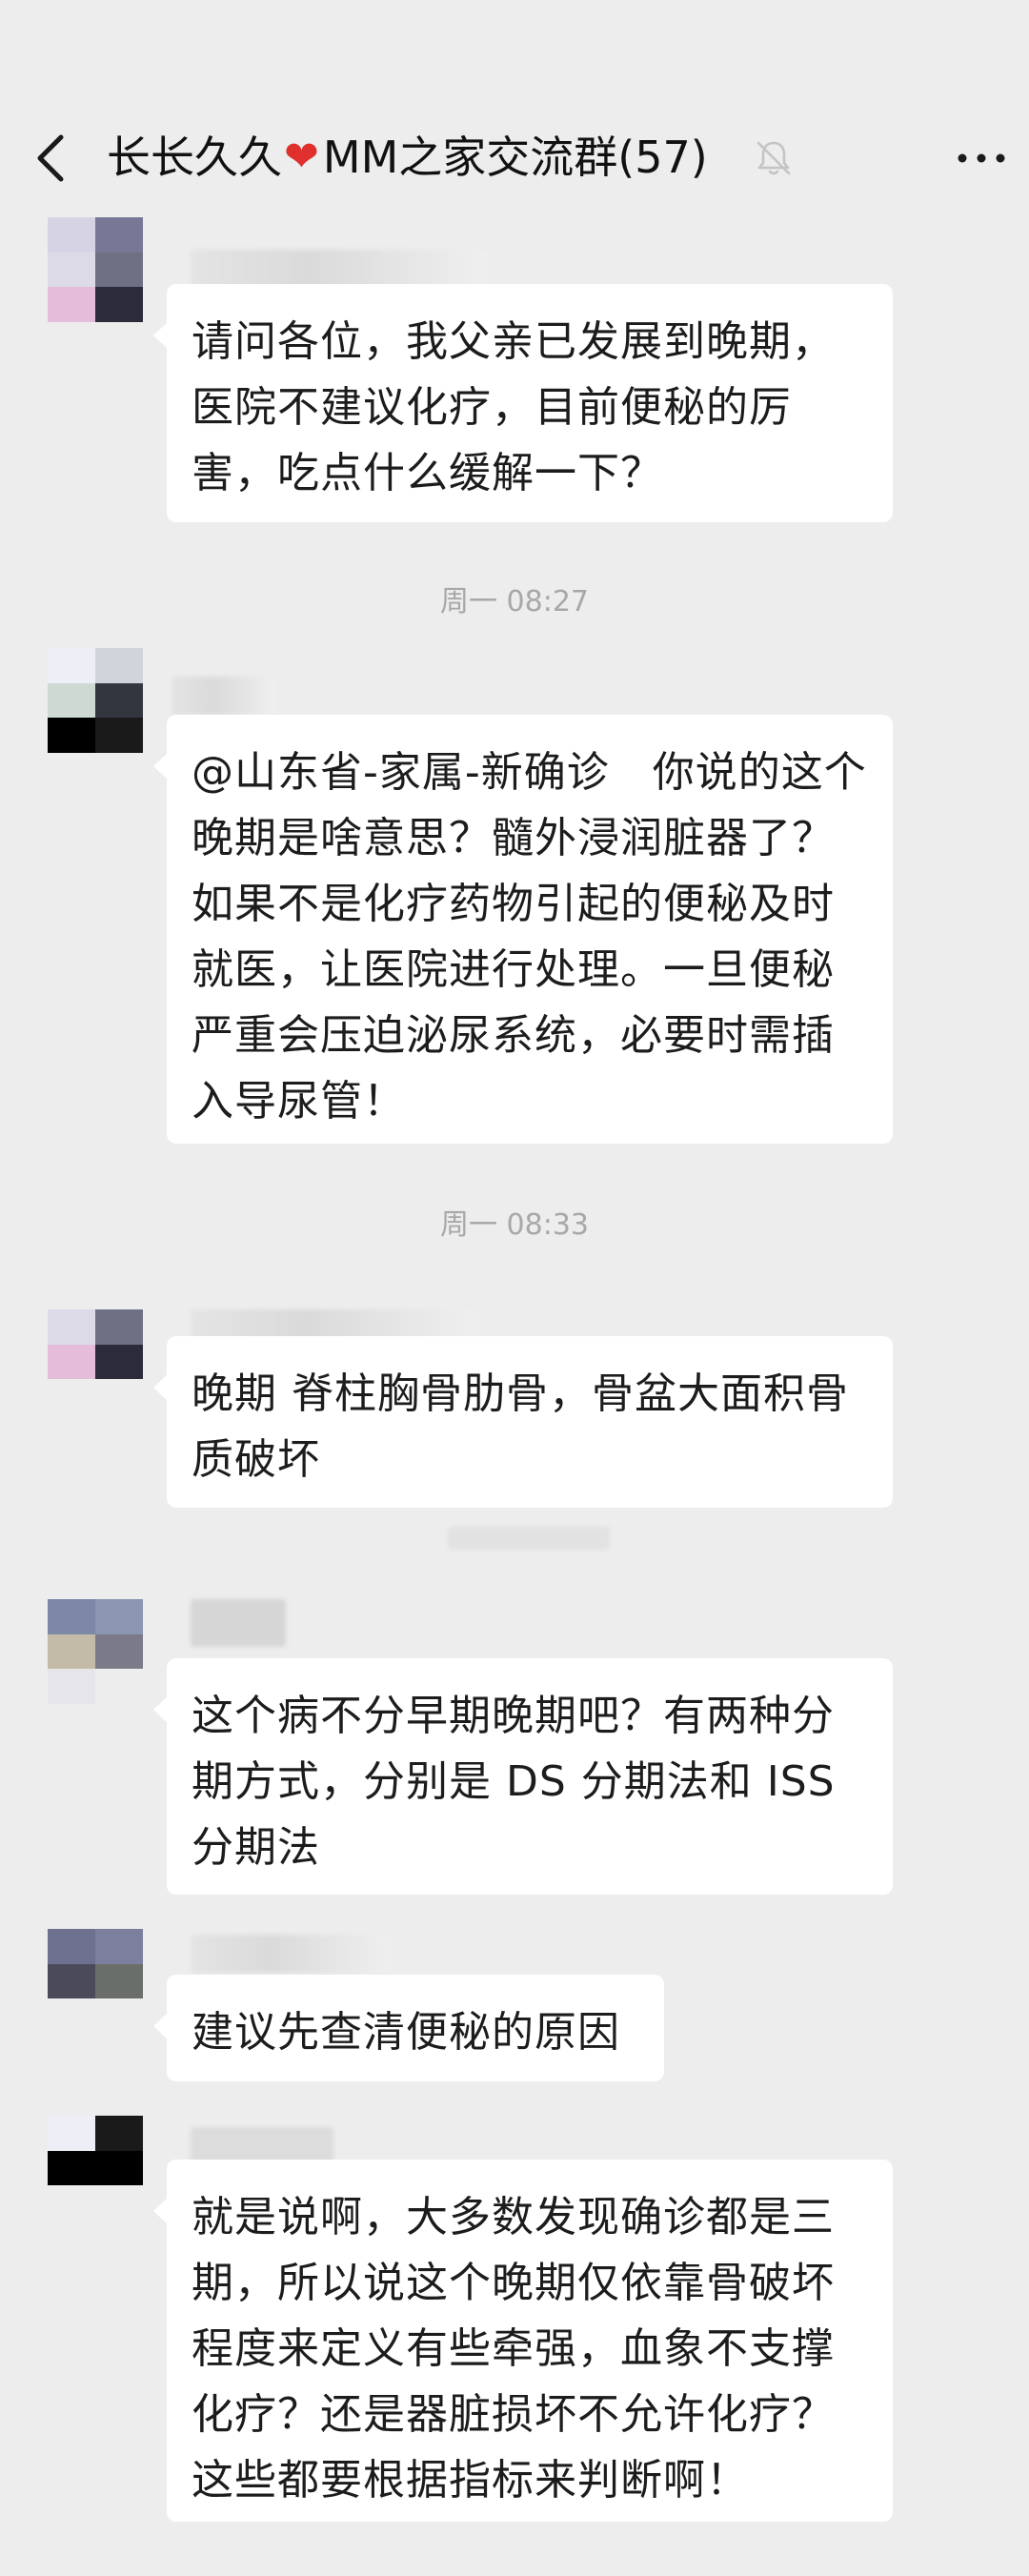 This screenshot has width=1029, height=2576. I want to click on message-bubble: 晚期 脊柱胸骨肋骨，骨盆大面积骨质破坏, so click(523, 1422).